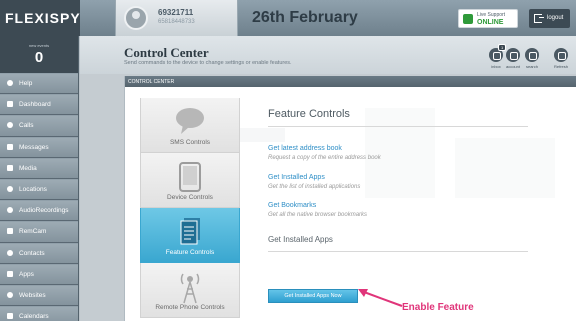 The width and height of the screenshot is (576, 321). What do you see at coordinates (32, 253) in the screenshot?
I see `sidebar-item-label: Contacts` at bounding box center [32, 253].